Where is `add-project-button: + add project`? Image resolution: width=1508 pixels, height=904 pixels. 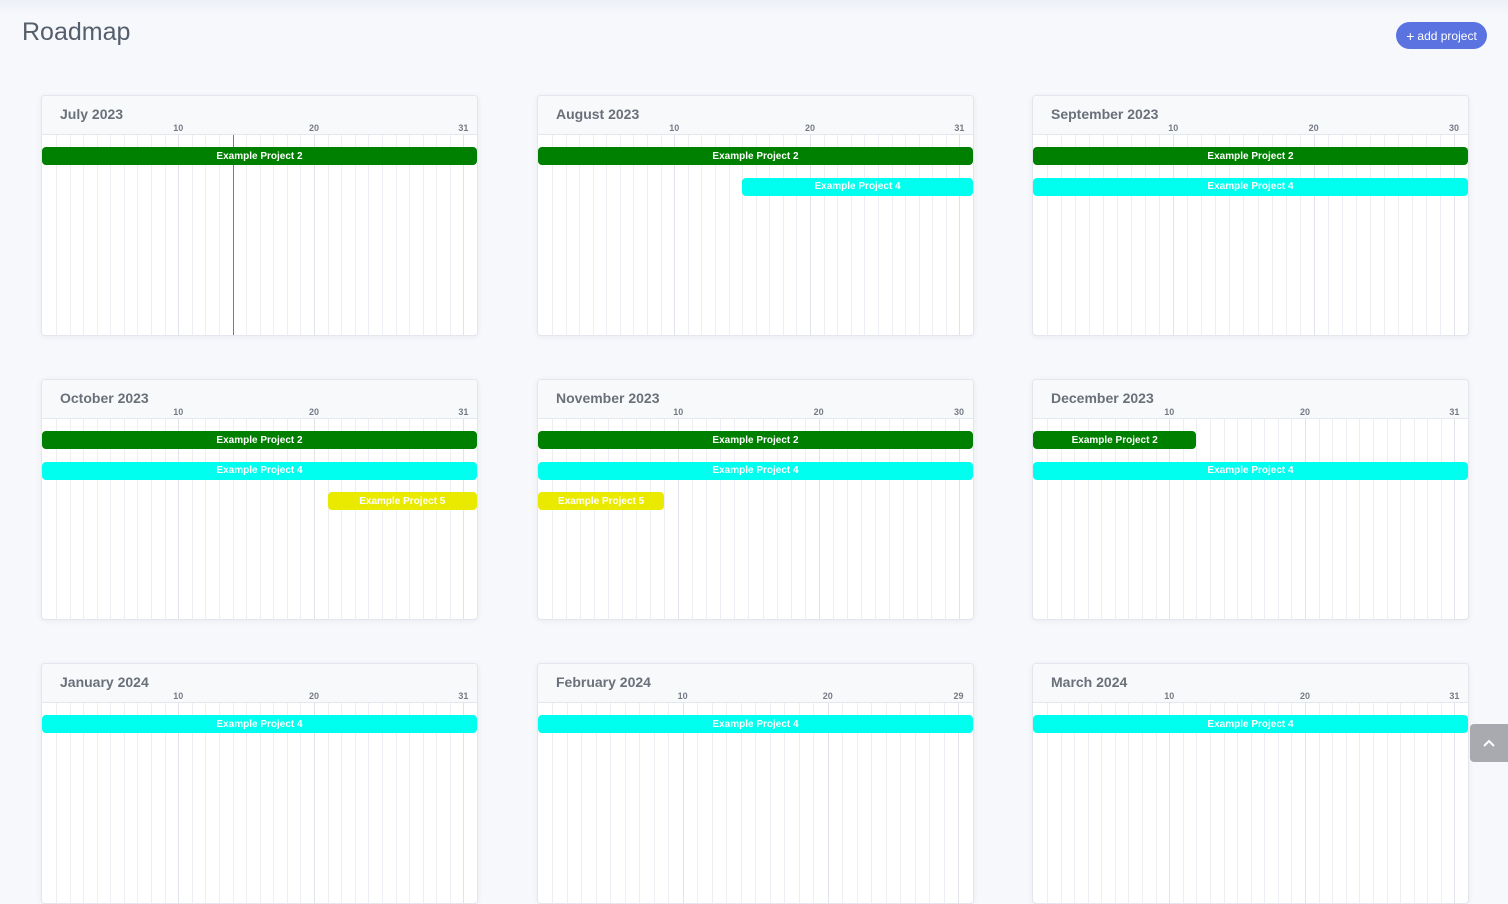 add-project-button: + add project is located at coordinates (1441, 35).